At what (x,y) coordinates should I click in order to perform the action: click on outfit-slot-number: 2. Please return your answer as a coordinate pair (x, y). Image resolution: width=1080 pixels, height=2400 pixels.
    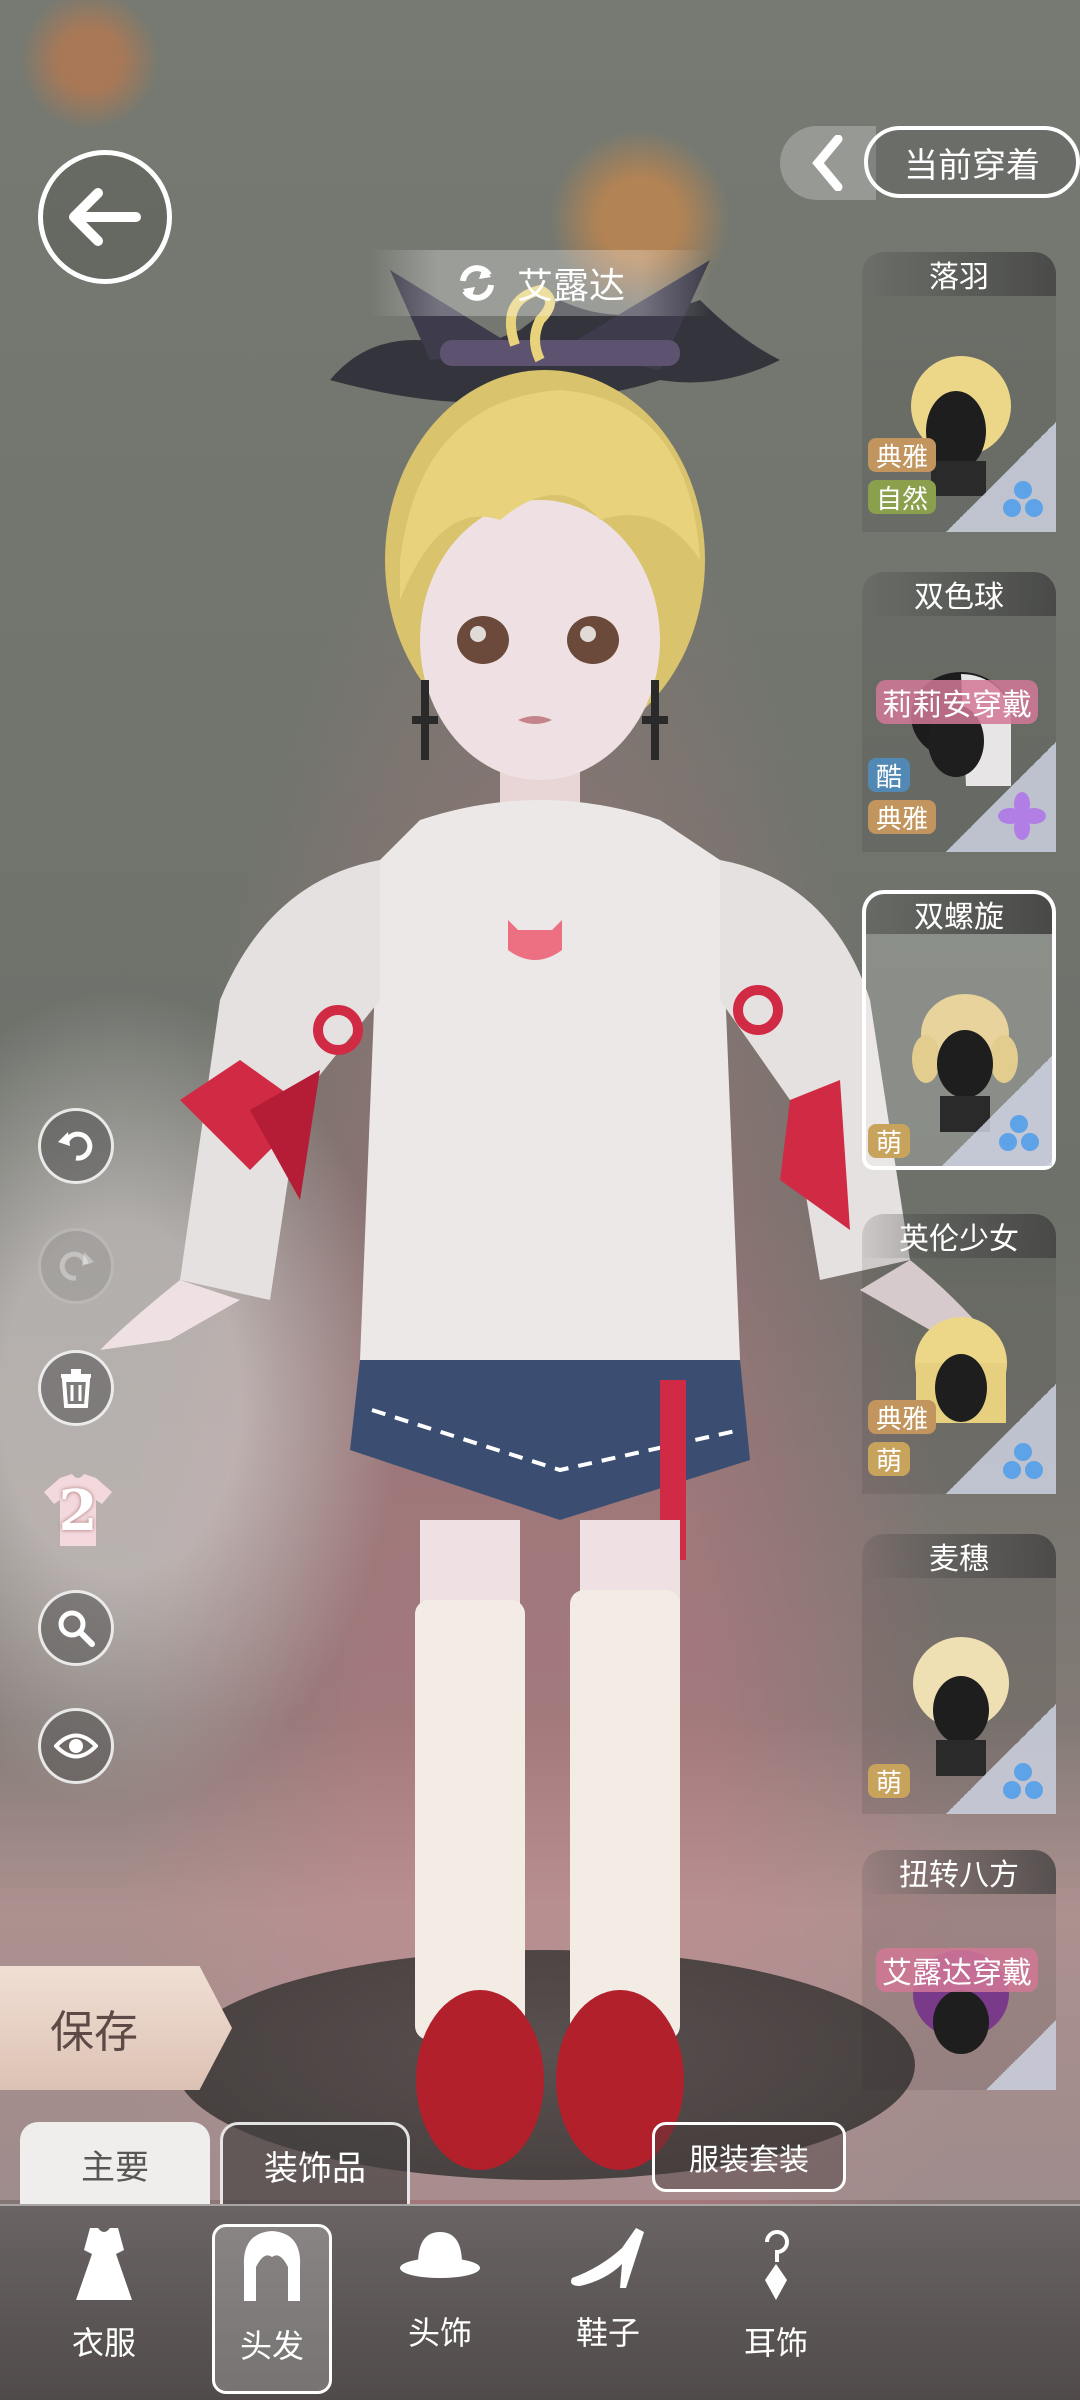
    Looking at the image, I should click on (78, 1511).